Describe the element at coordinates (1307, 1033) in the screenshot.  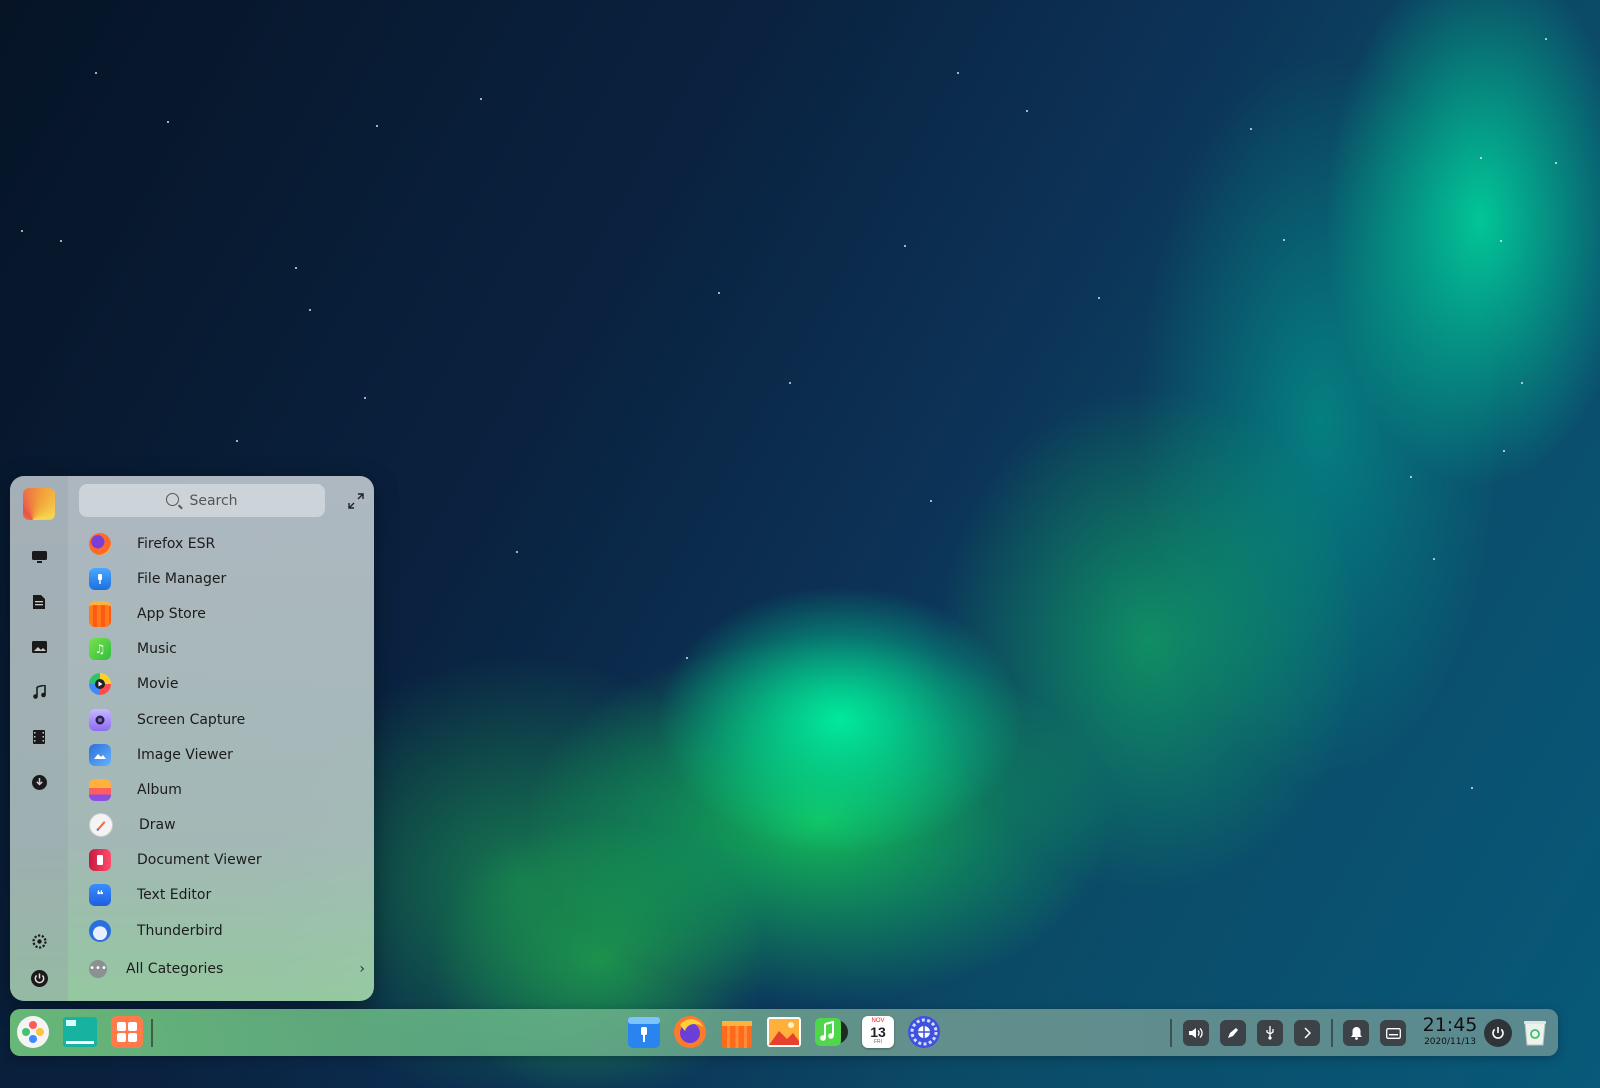
I see `chevron-right-icon` at that location.